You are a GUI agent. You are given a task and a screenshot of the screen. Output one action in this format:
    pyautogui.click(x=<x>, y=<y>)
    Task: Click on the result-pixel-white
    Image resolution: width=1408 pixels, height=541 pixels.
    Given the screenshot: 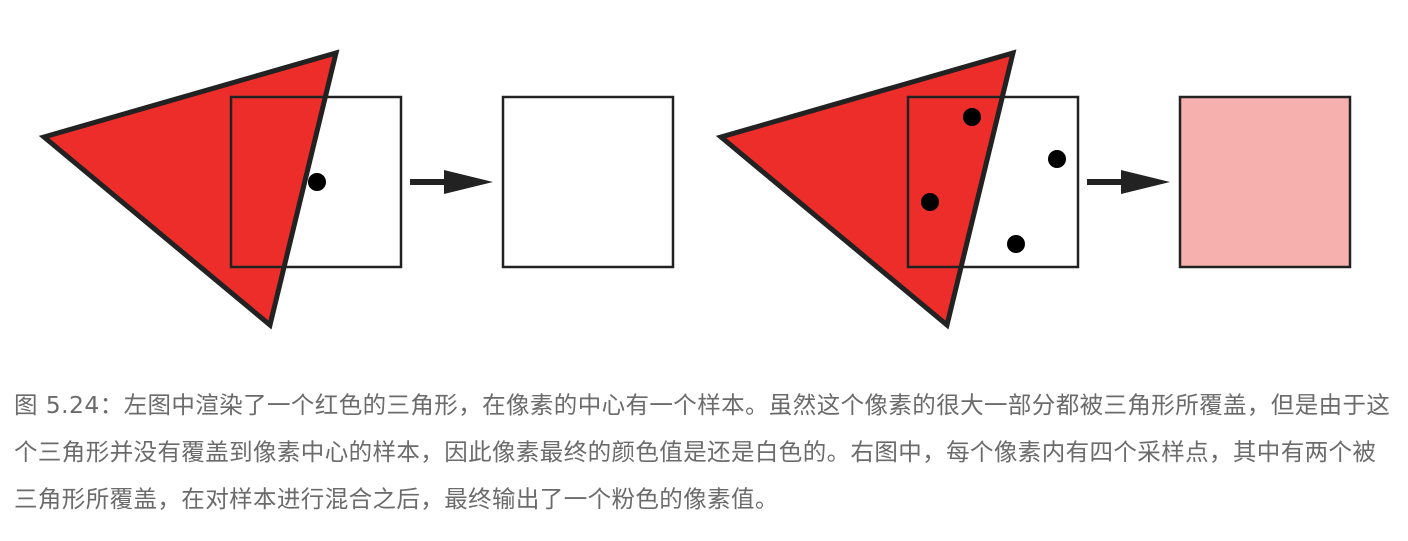 What is the action you would take?
    pyautogui.click(x=588, y=182)
    